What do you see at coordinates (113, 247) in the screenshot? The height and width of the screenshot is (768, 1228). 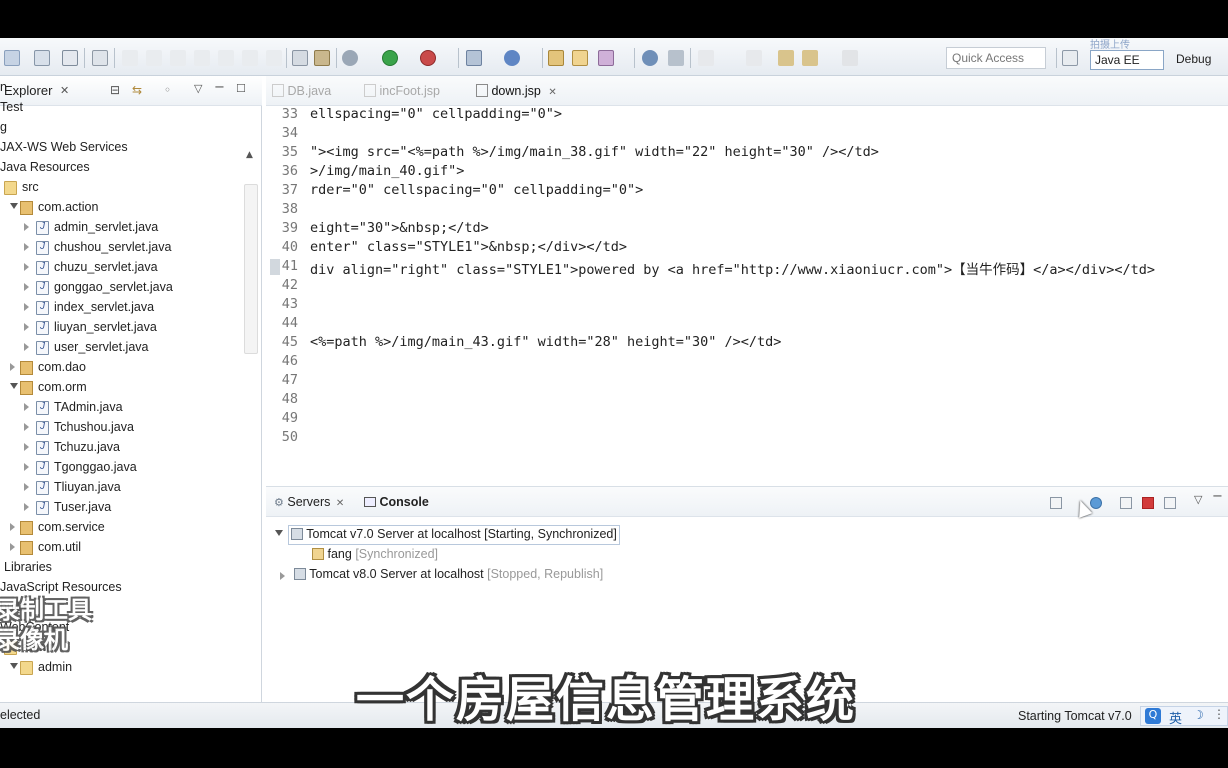 I see `tree-item-label: chushou_servlet.java` at bounding box center [113, 247].